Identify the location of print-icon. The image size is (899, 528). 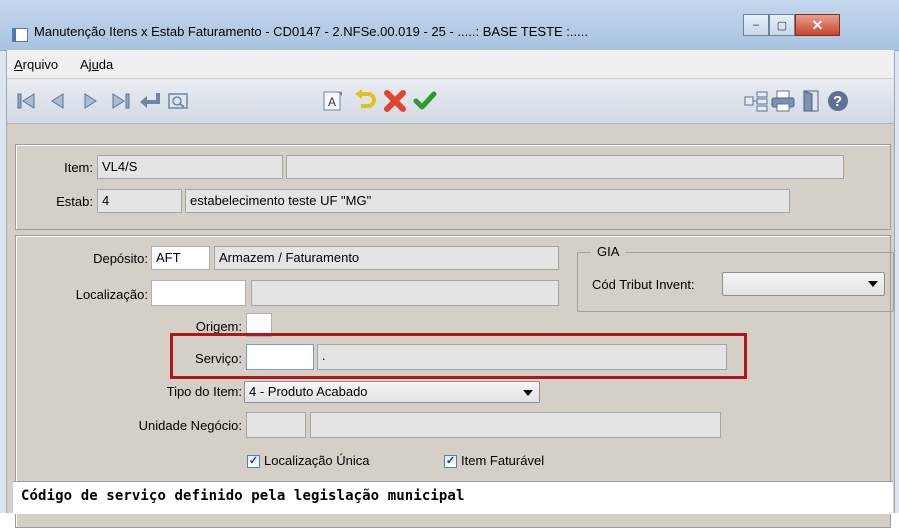
(783, 101).